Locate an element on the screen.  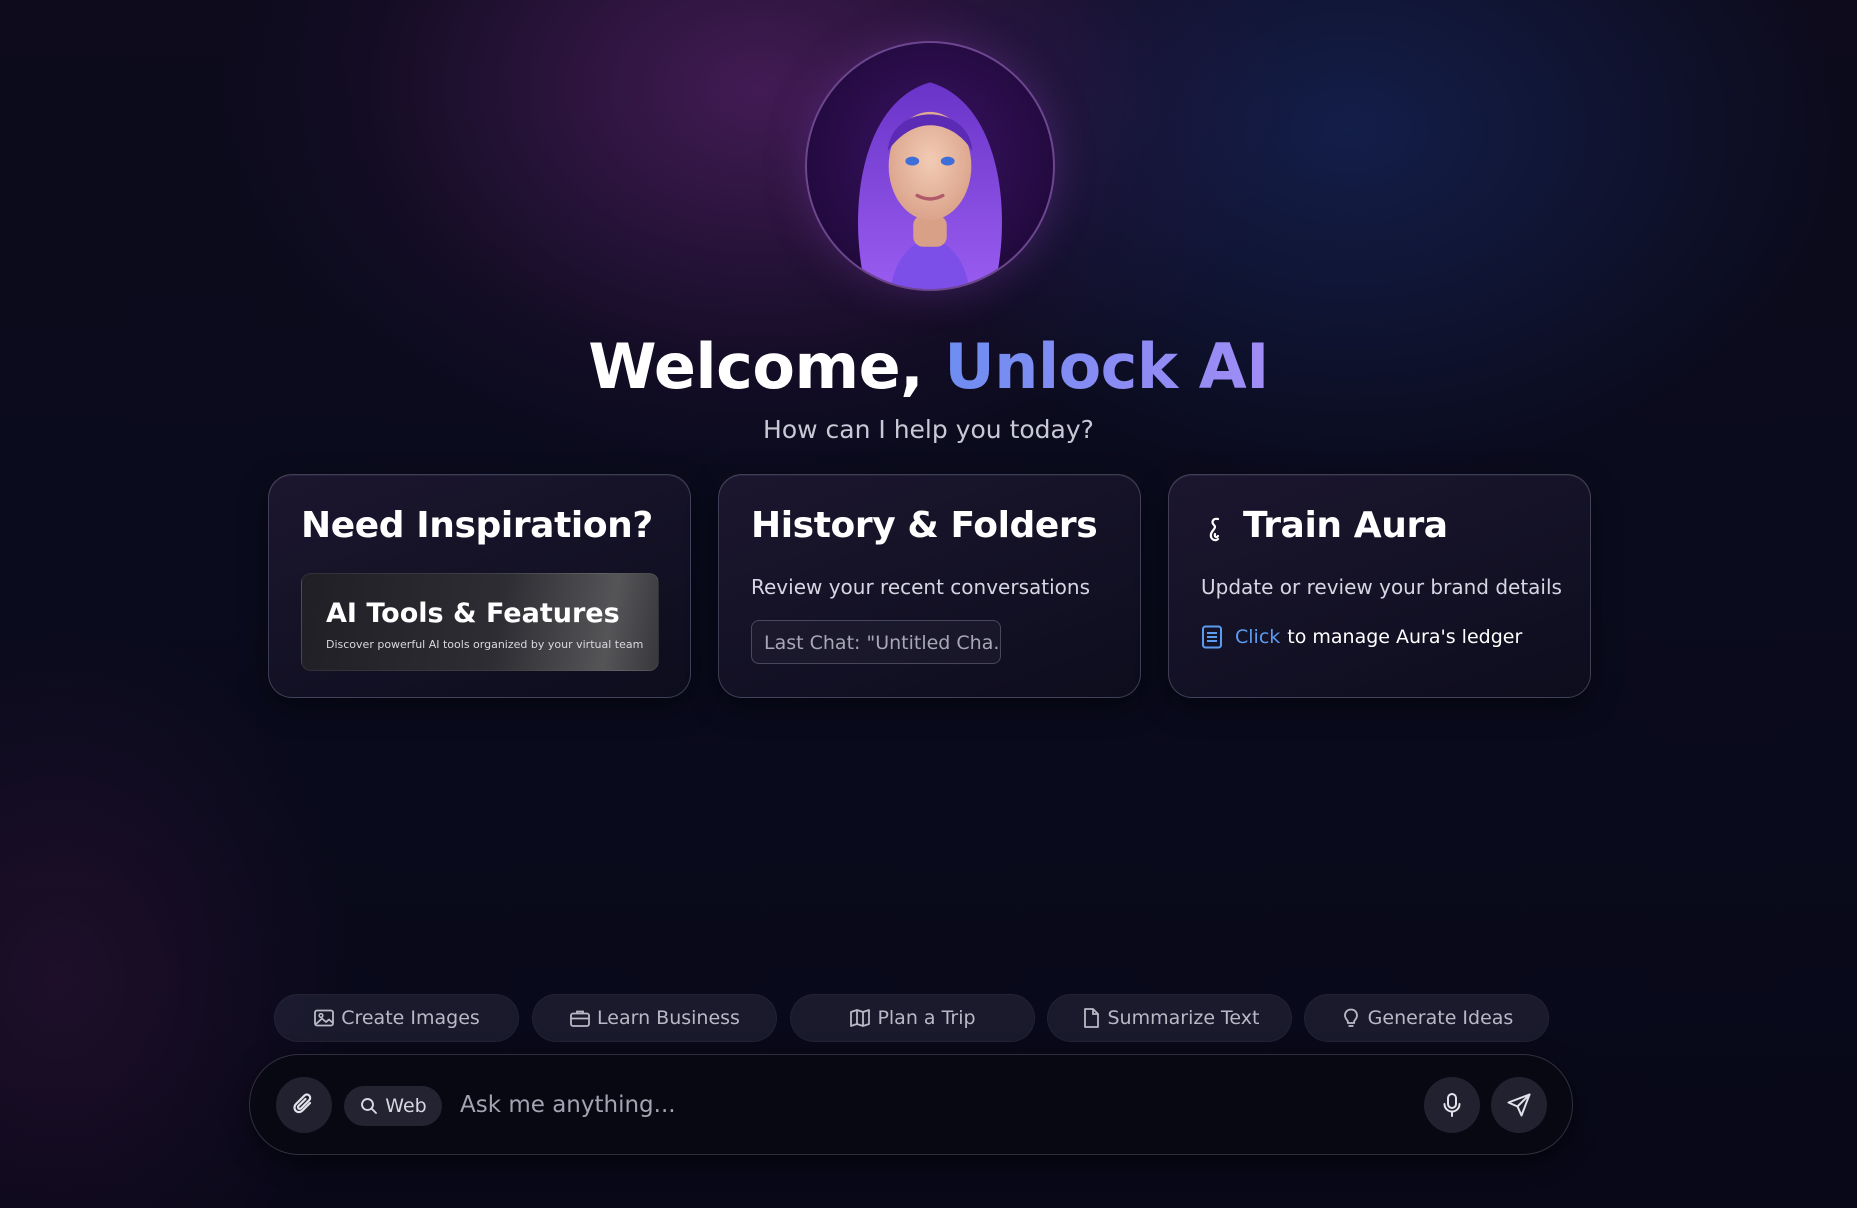
paperclip-icon is located at coordinates (302, 1103).